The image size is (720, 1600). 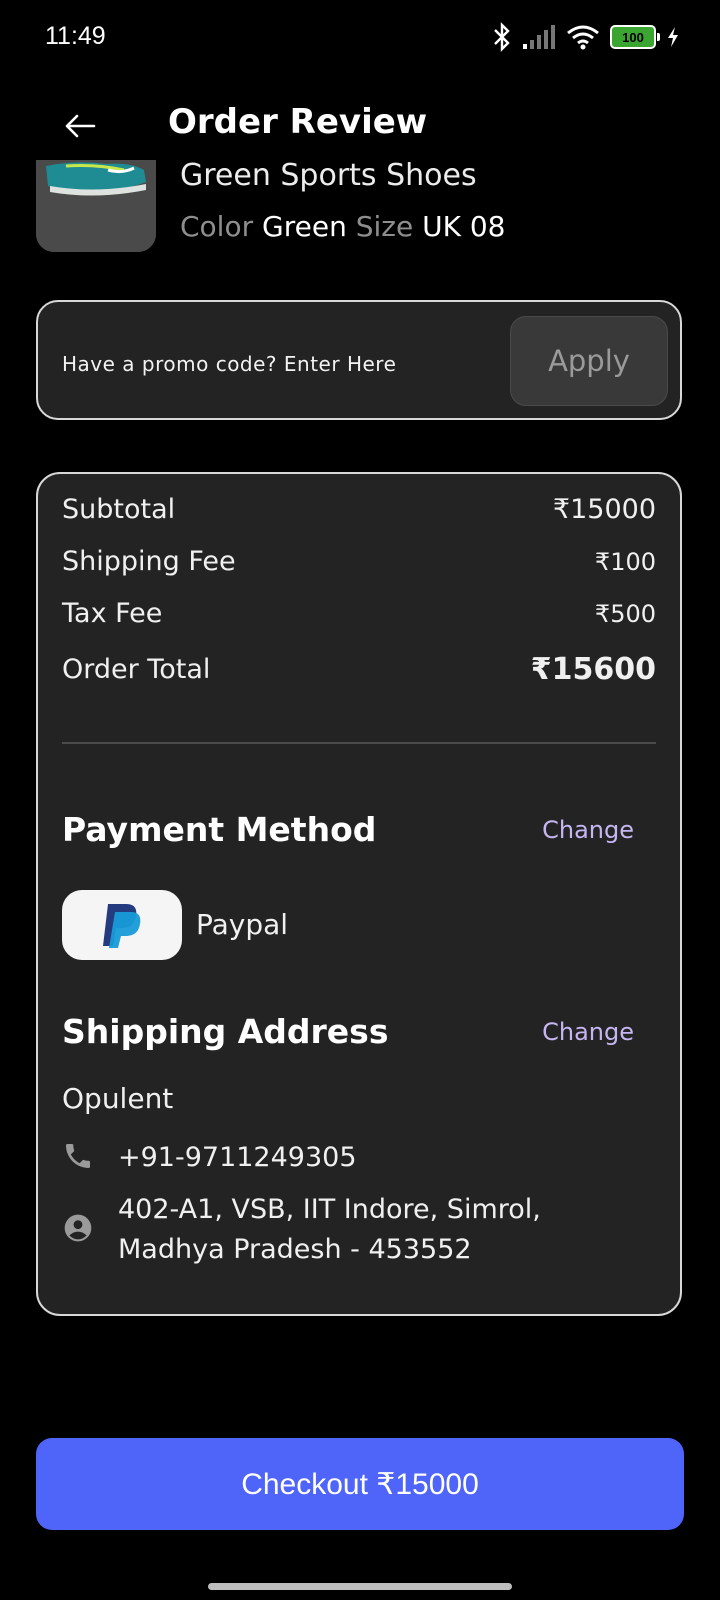 What do you see at coordinates (359, 561) in the screenshot?
I see `shipping-fee-row: Shipping Fee ₹100` at bounding box center [359, 561].